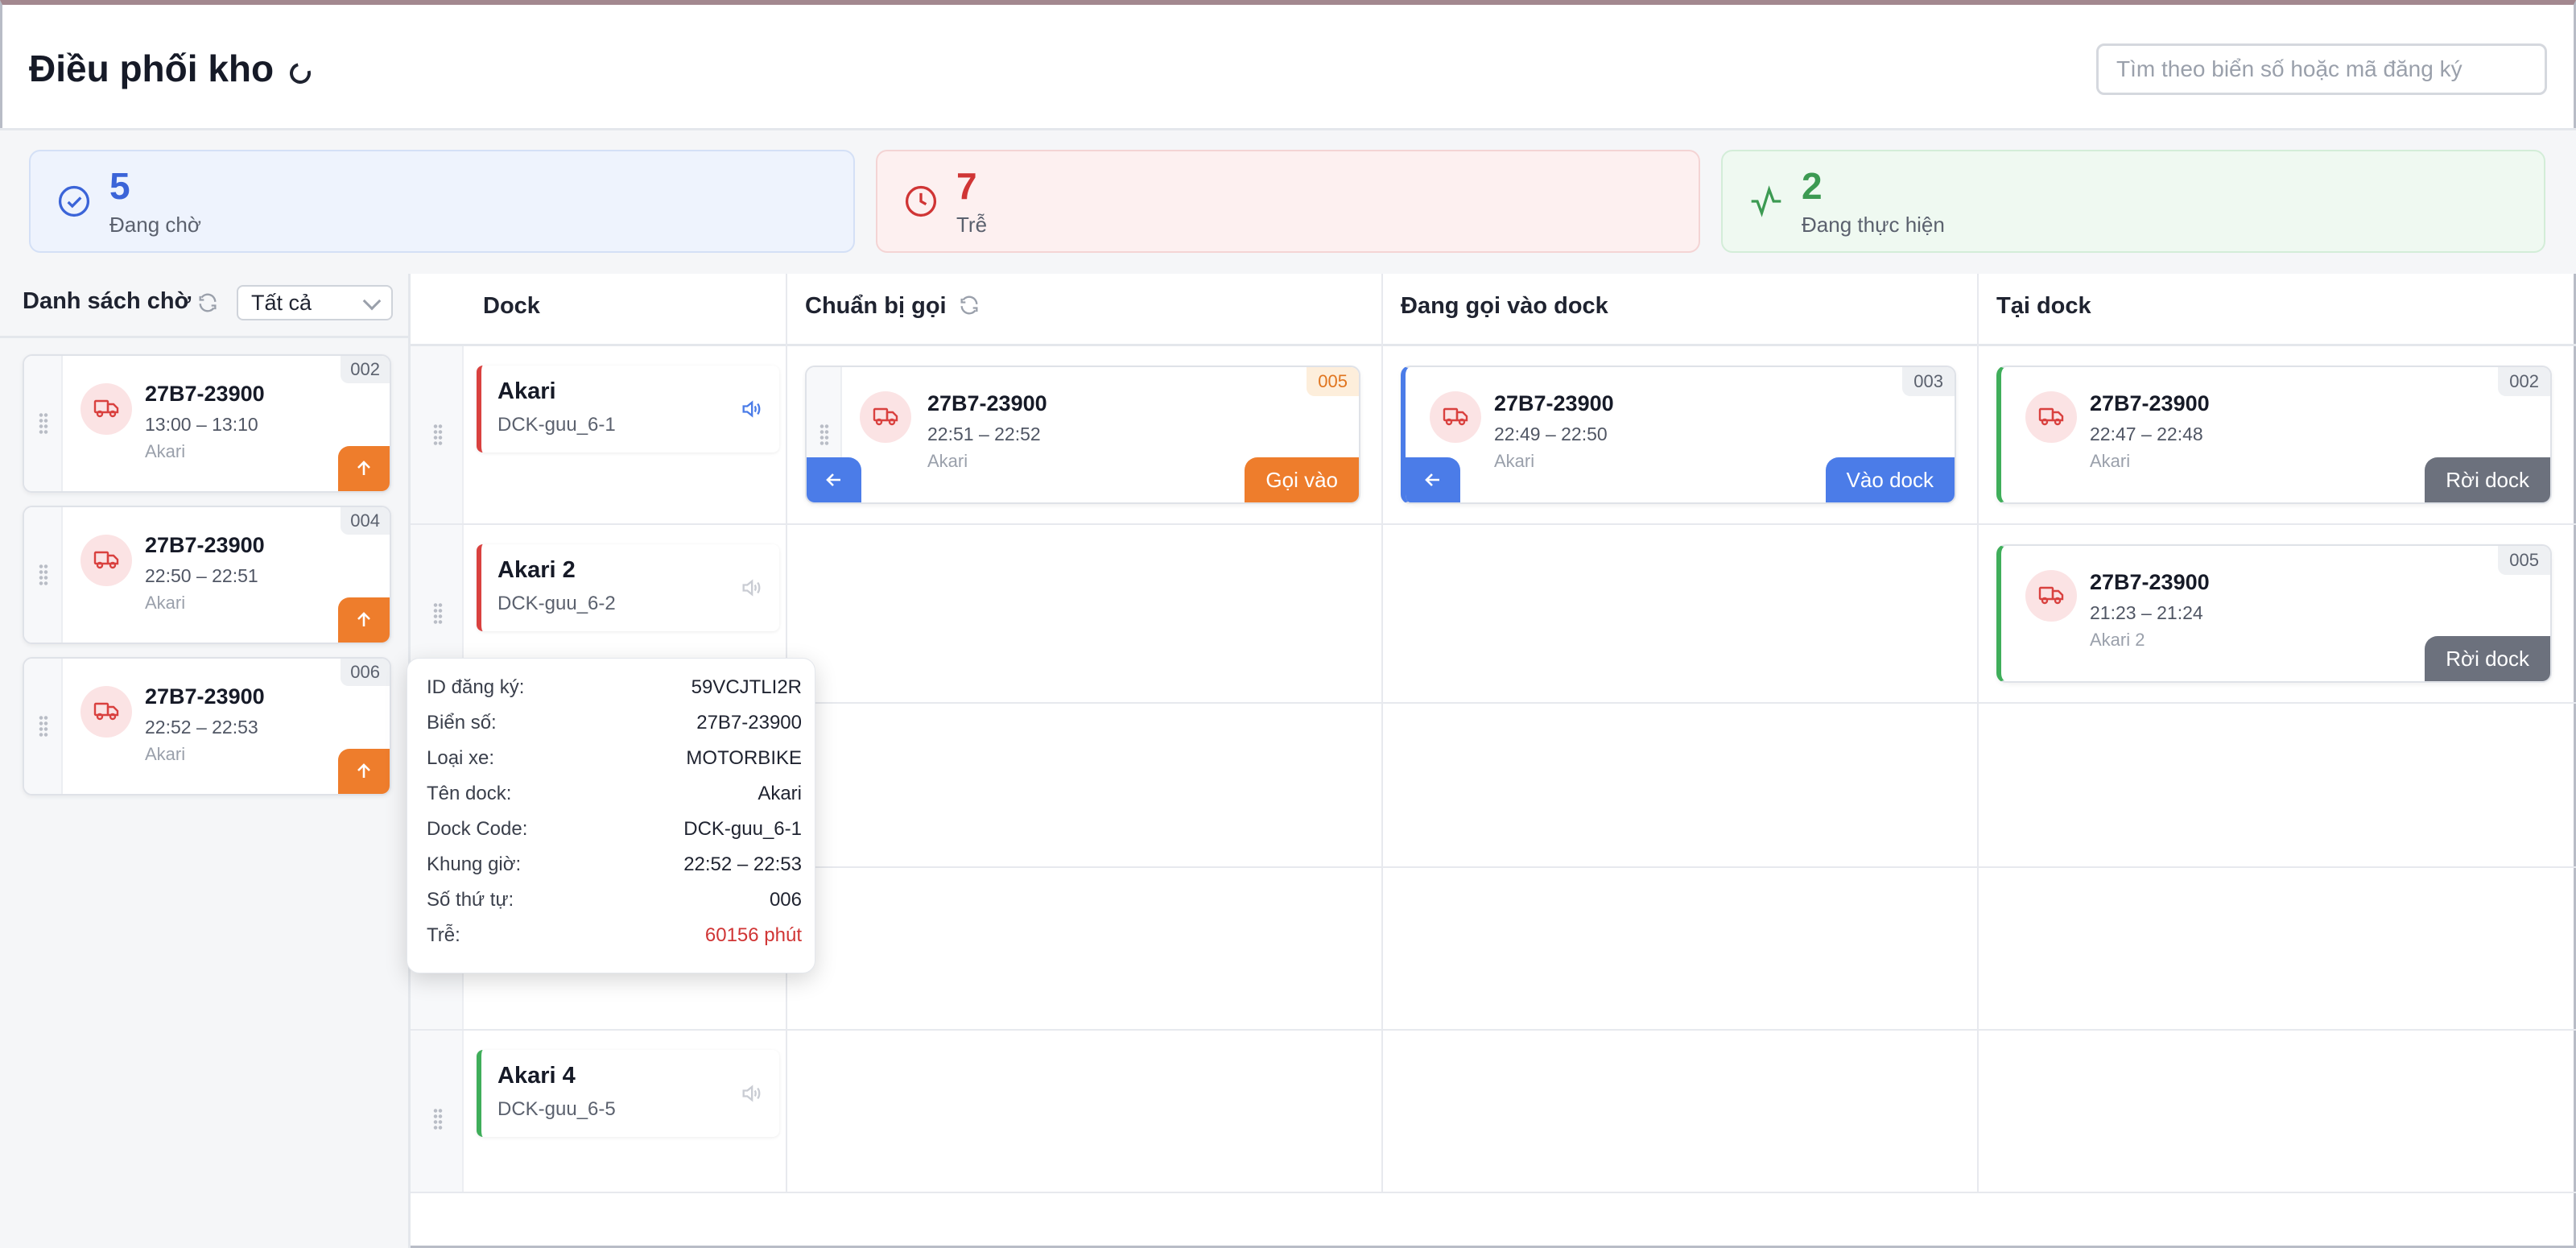 The height and width of the screenshot is (1248, 2576). What do you see at coordinates (1333, 382) in the screenshot?
I see `sequence-badge: 005` at bounding box center [1333, 382].